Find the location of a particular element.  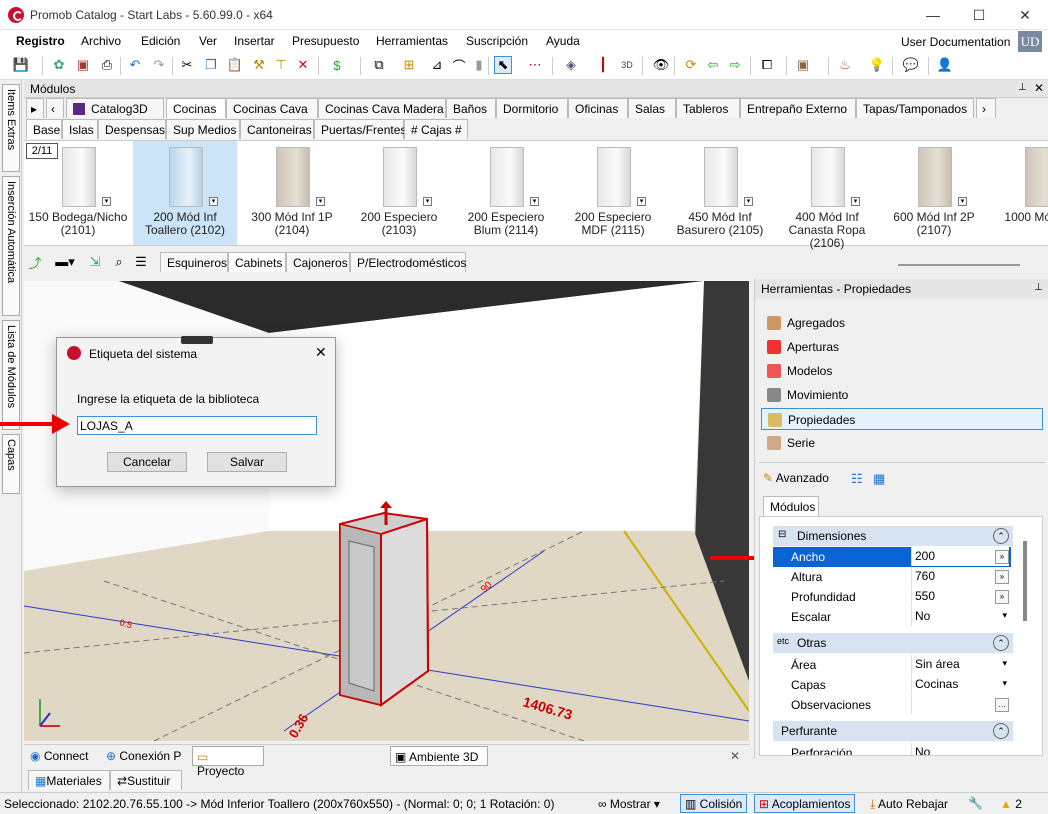

tab-modulos: Módulos is located at coordinates (791, 506).